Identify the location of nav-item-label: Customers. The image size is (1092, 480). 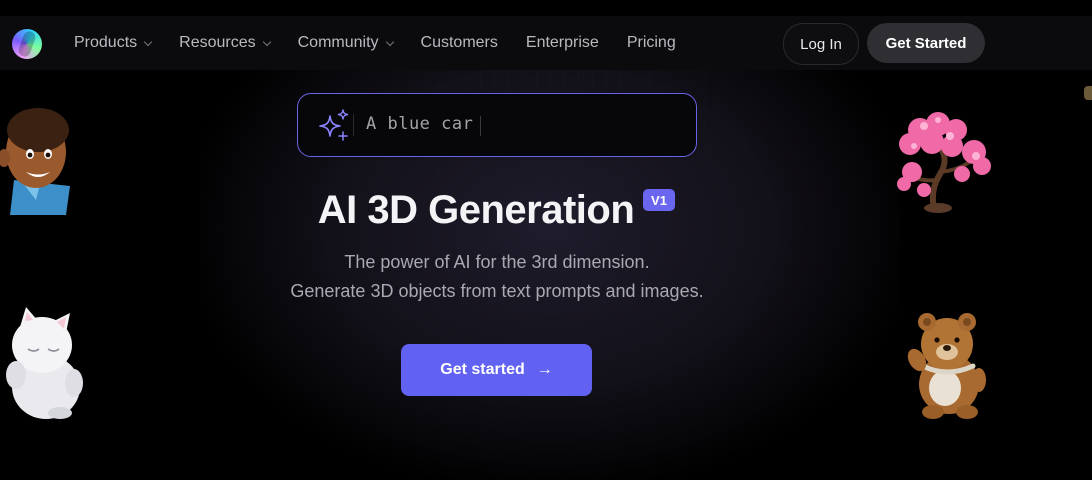
(459, 42).